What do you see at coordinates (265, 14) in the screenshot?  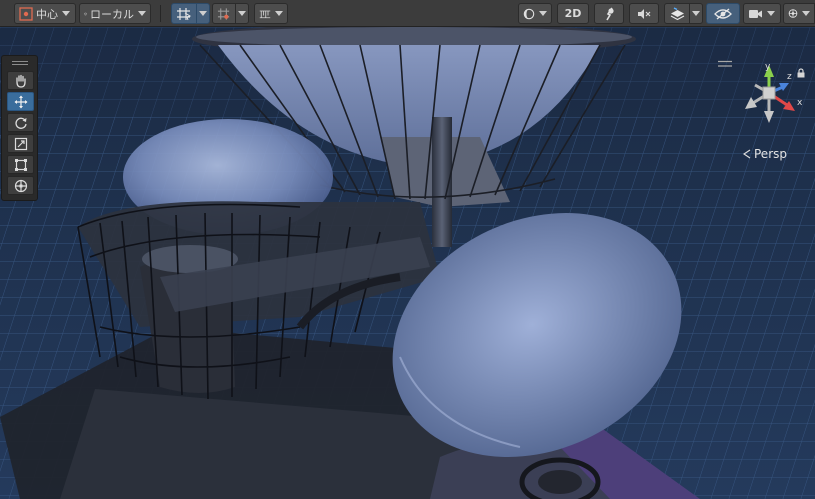 I see `ruler-icon` at bounding box center [265, 14].